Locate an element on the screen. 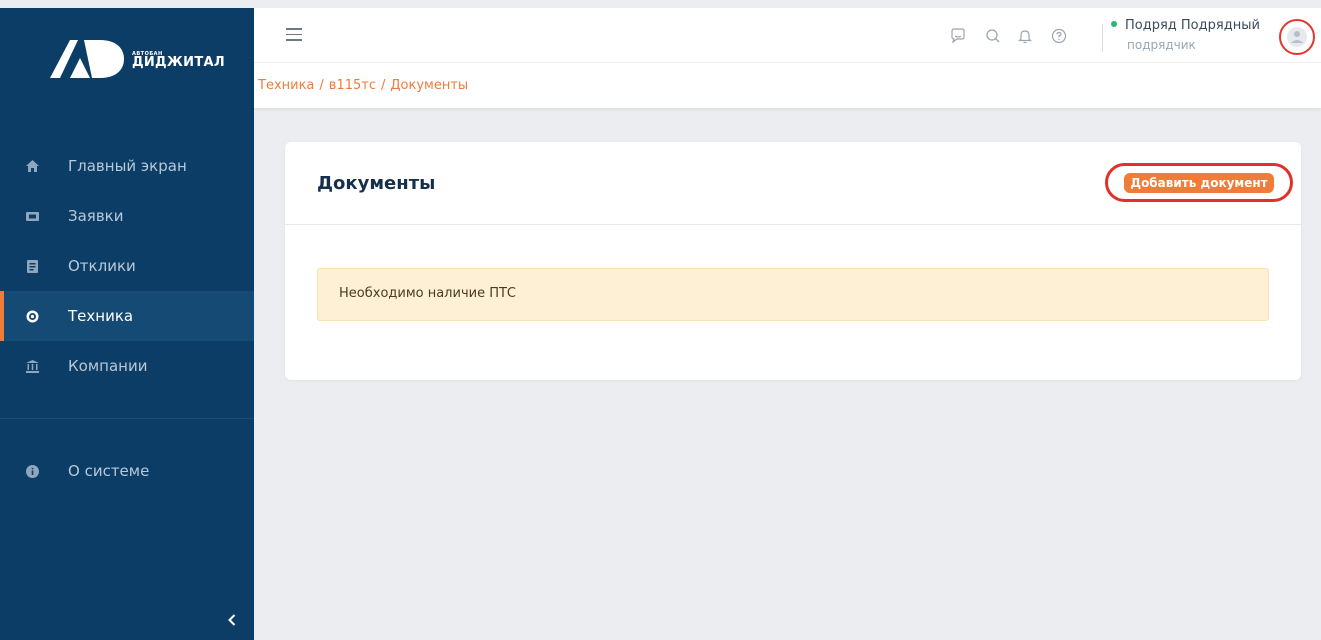 Image resolution: width=1321 pixels, height=640 pixels. menu-toggle-icon is located at coordinates (294, 34).